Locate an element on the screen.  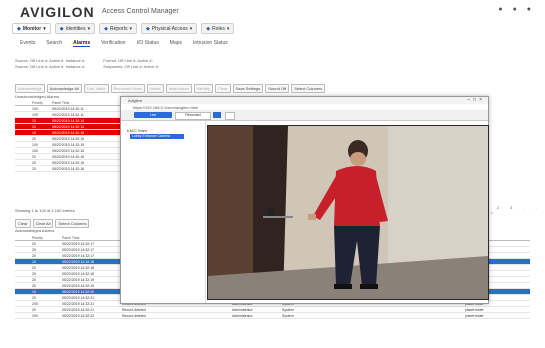
roles-icon: ◆ is located at coordinates (208, 28).